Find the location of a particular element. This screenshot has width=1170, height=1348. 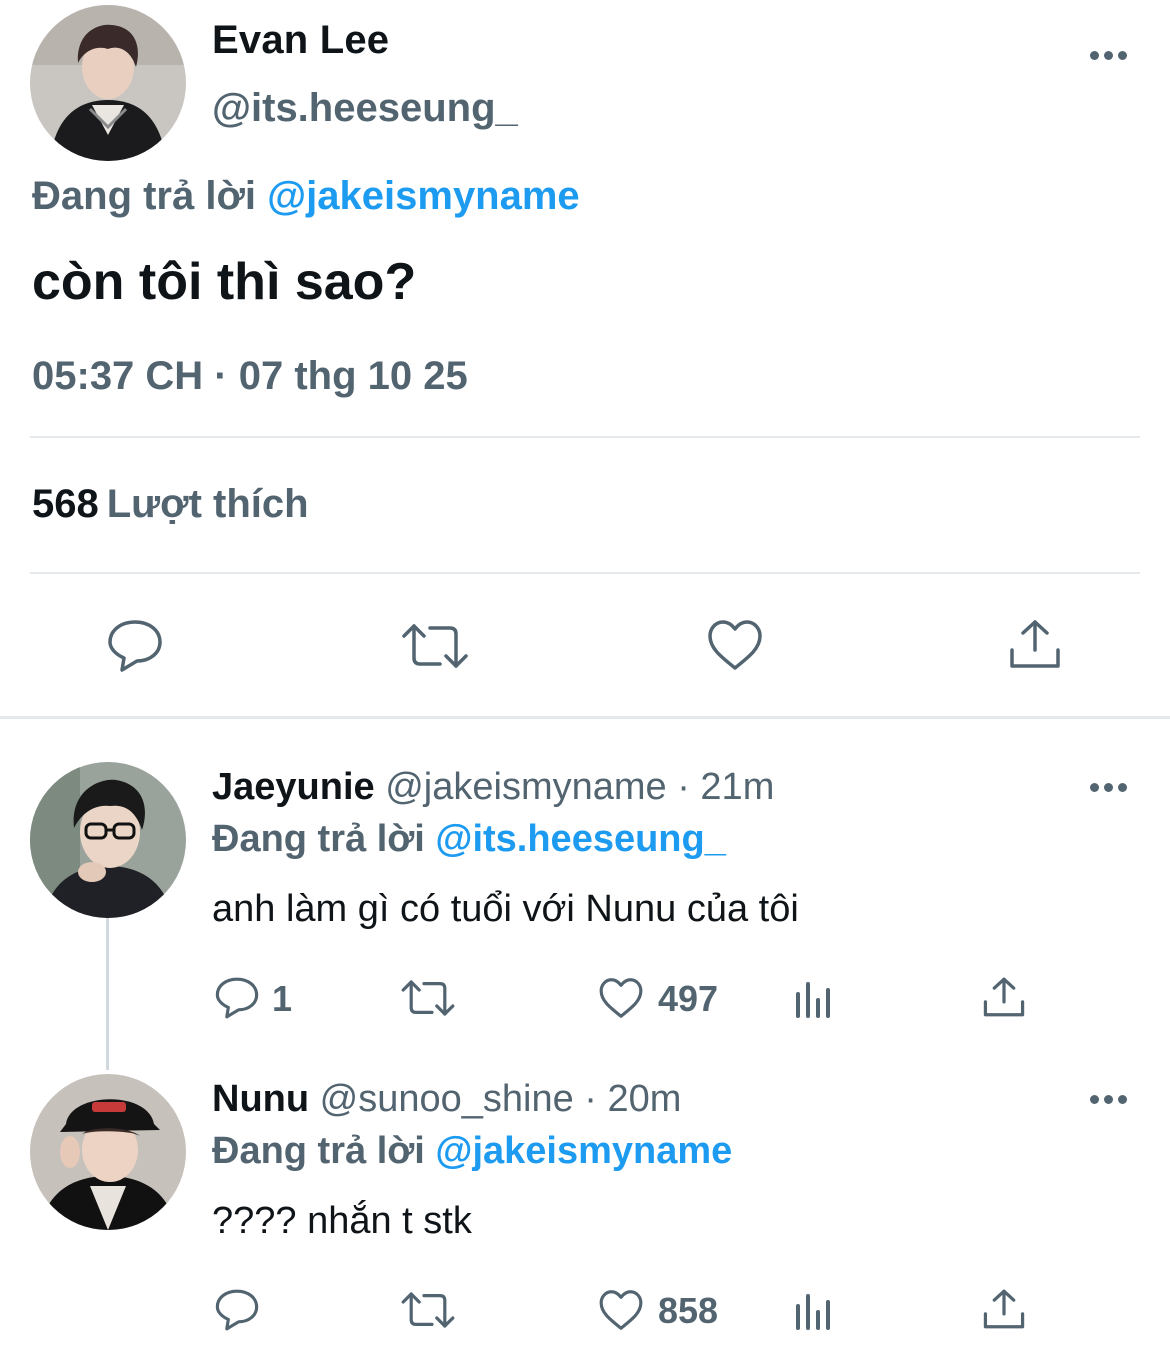

reply-header: Jaeyunie @jakeismyname · 21m is located at coordinates (493, 787).